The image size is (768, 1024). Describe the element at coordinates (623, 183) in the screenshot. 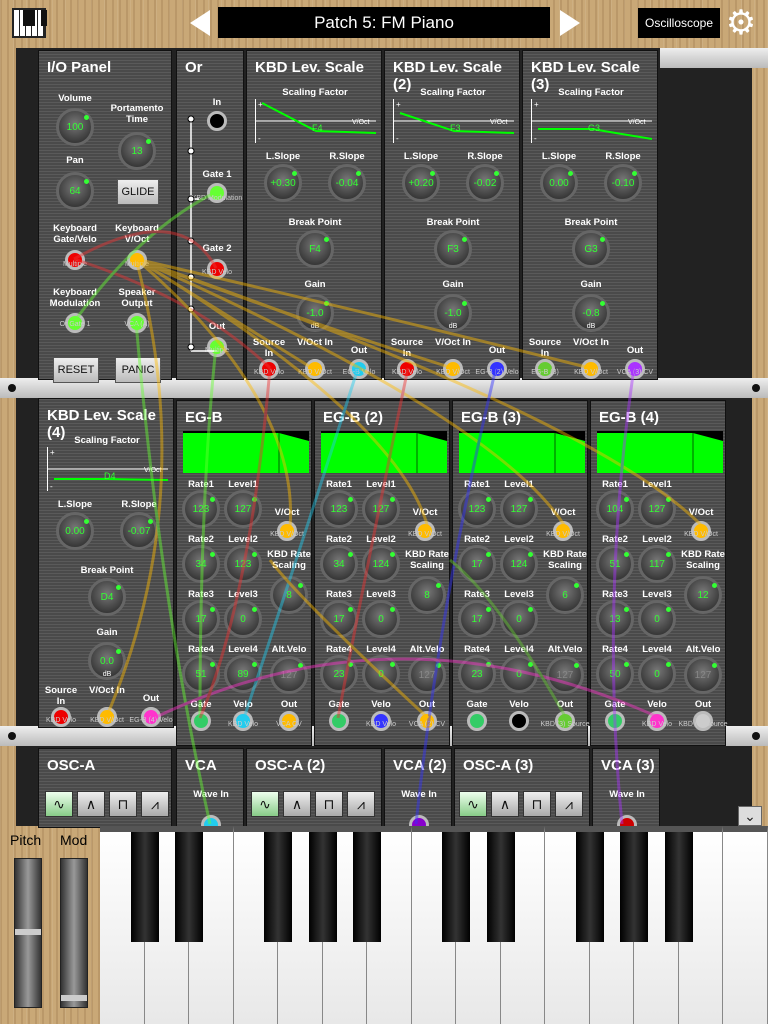

I see `rslope-knob: -0.10` at that location.